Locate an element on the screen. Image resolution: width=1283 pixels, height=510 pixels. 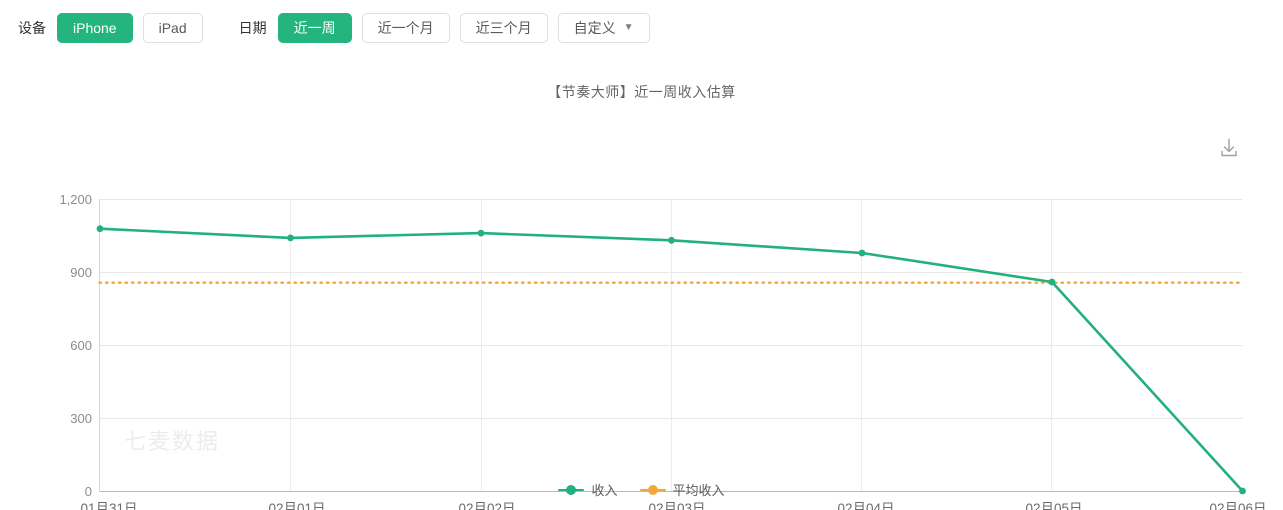
date-option-last-week: 近一周 is located at coordinates (314, 28).